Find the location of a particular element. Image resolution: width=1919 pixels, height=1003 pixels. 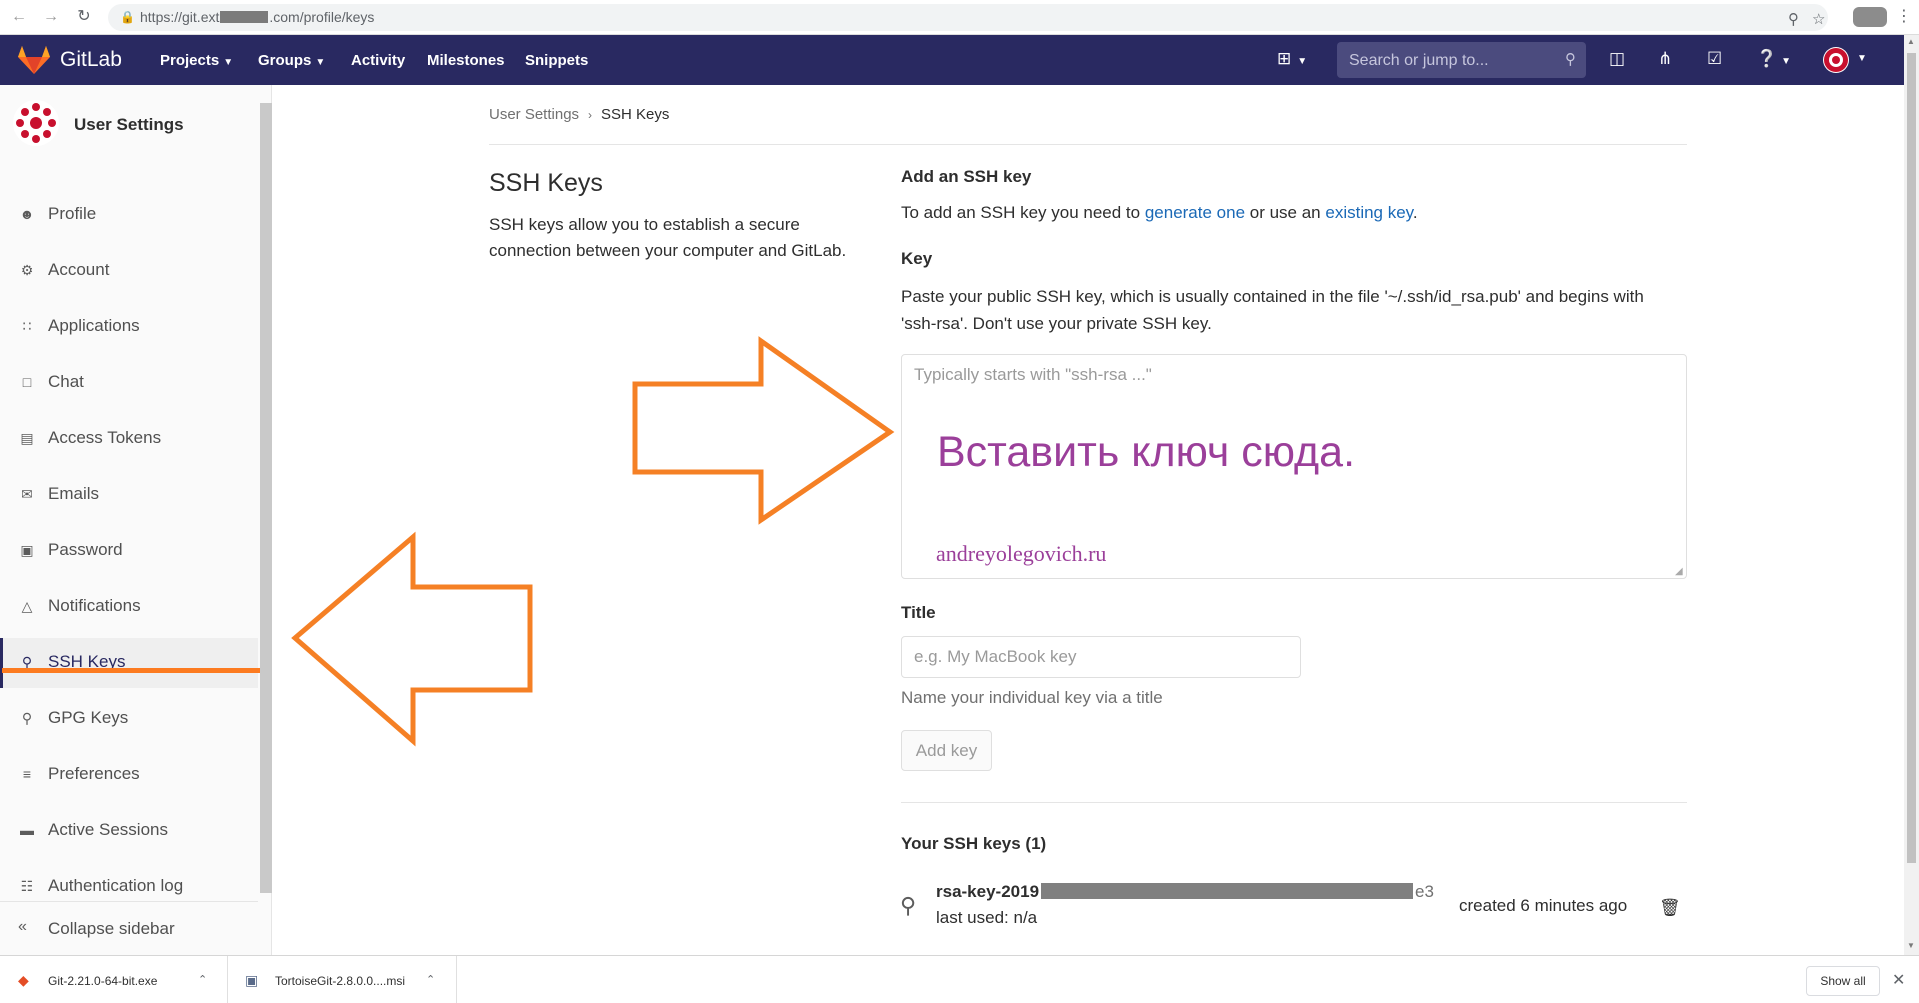

reload-icon: ↻ is located at coordinates (84, 17).